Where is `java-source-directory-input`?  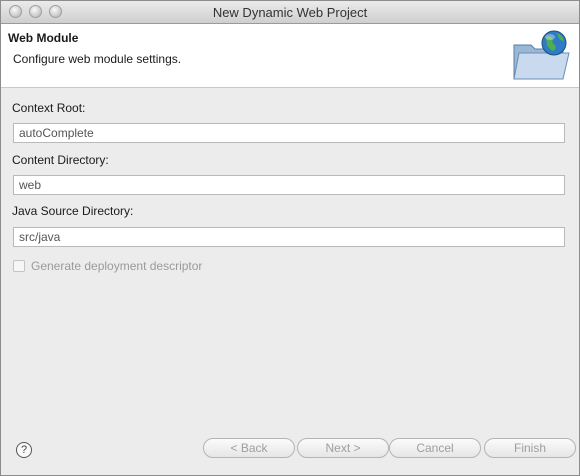
java-source-directory-input is located at coordinates (289, 237).